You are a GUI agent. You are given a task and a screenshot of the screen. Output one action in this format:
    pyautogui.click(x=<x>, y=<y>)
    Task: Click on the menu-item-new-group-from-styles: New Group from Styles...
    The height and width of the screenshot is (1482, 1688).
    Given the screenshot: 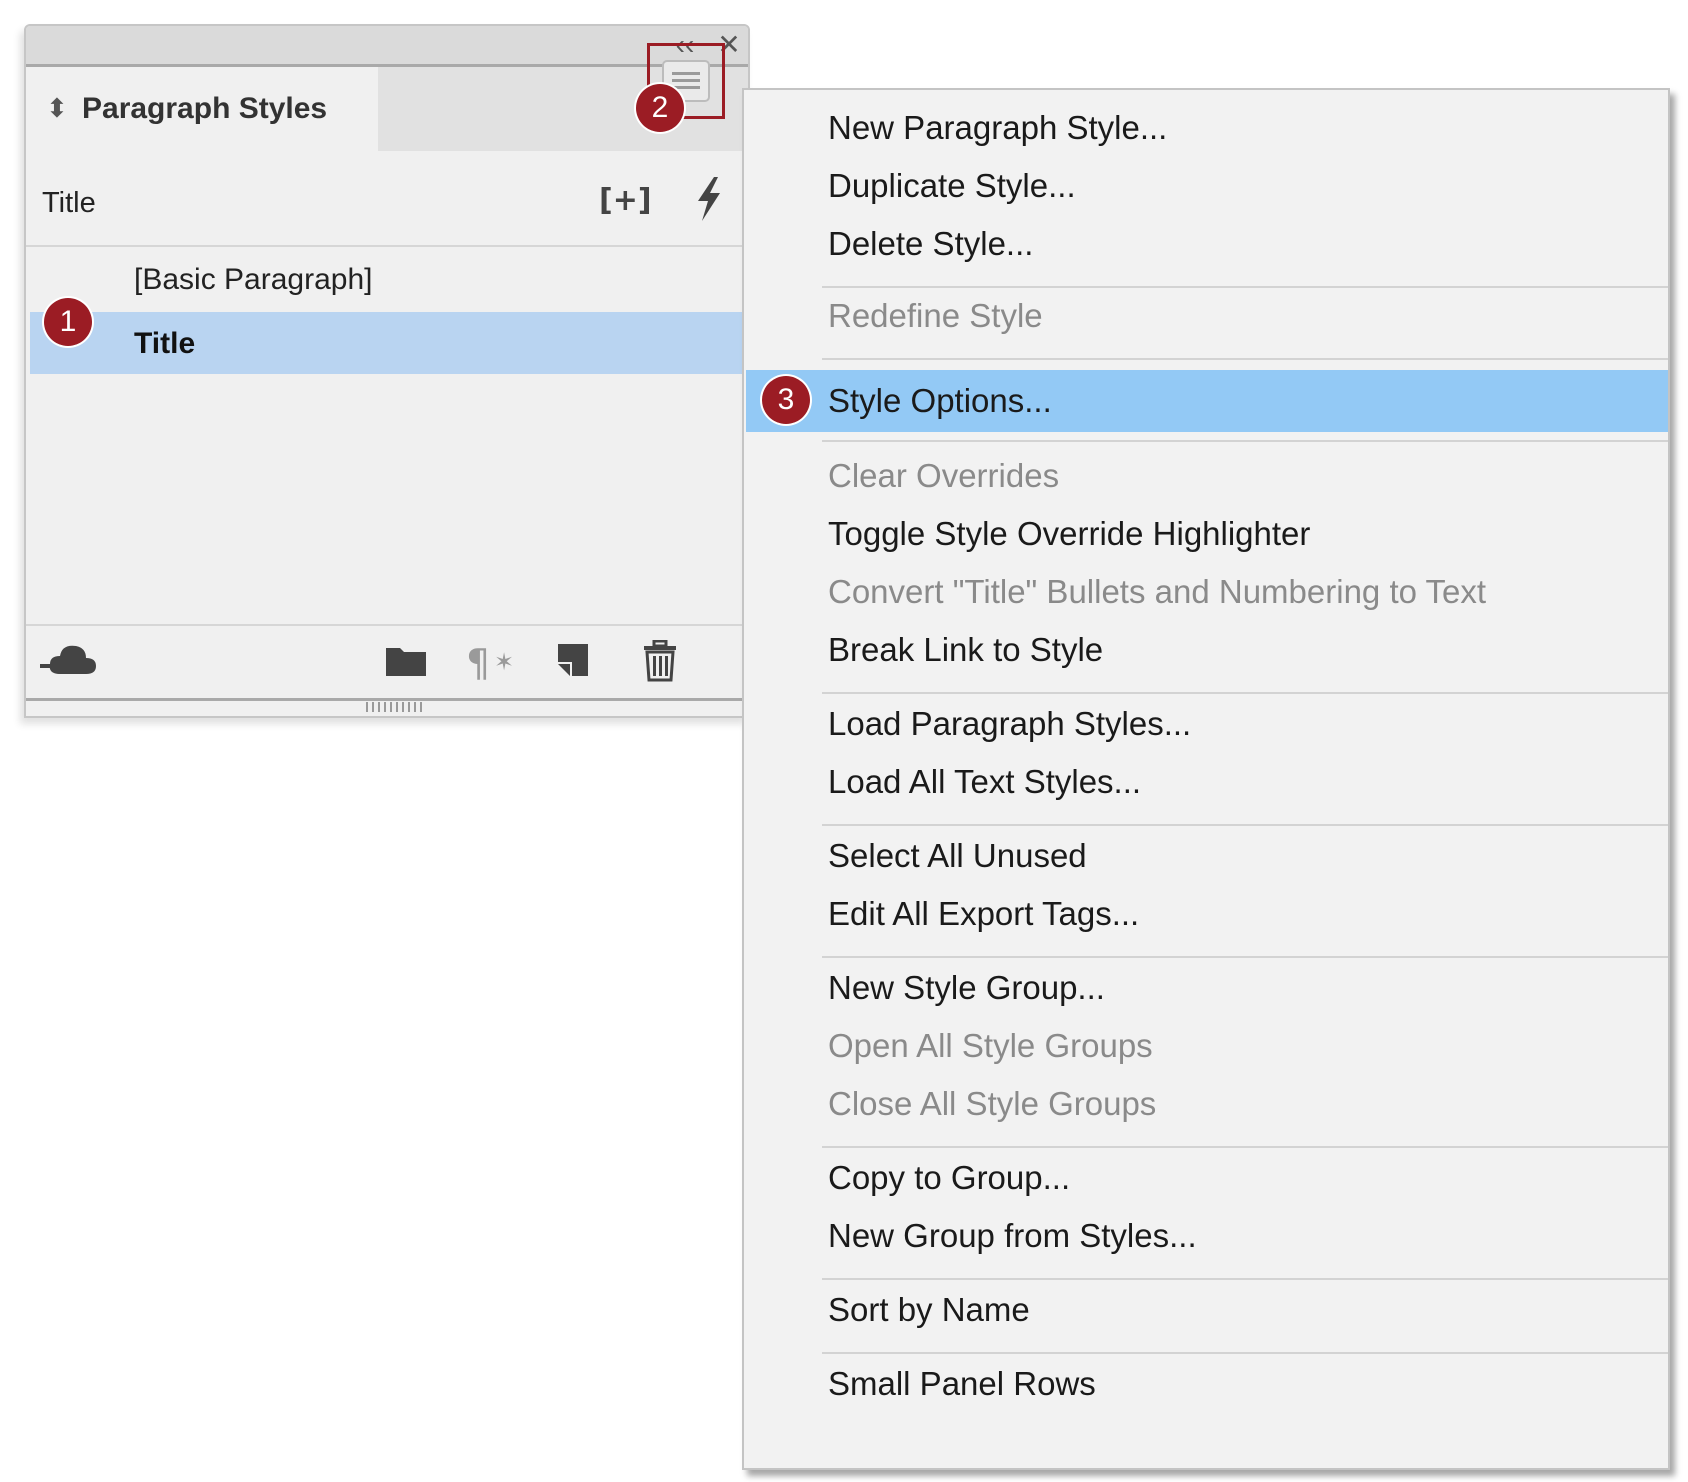 What is the action you would take?
    pyautogui.click(x=1012, y=1236)
    